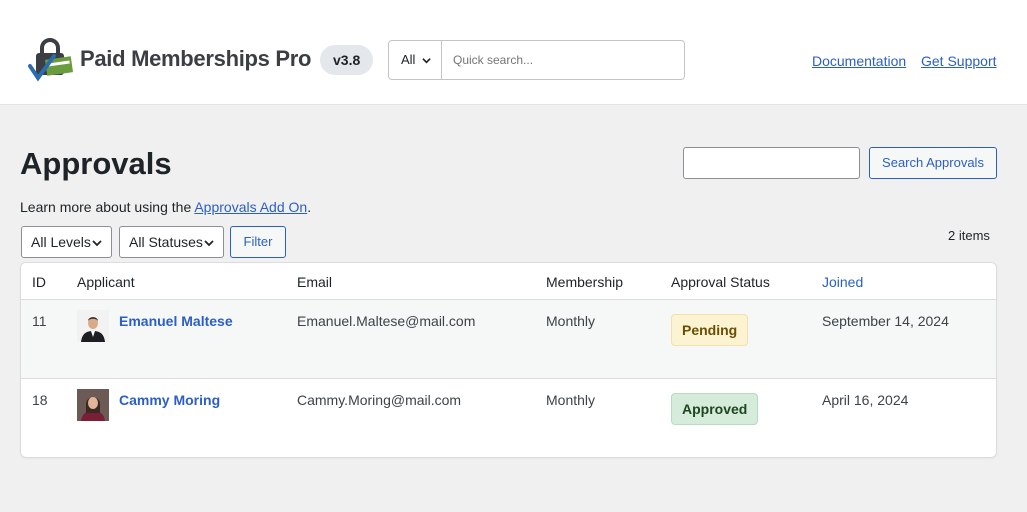 The image size is (1027, 512). I want to click on column-header-membership: Membership, so click(585, 282).